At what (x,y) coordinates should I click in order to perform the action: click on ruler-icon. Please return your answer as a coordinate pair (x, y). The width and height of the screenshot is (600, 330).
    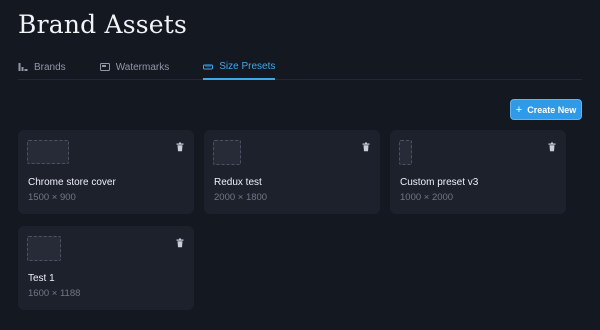
    Looking at the image, I should click on (208, 67).